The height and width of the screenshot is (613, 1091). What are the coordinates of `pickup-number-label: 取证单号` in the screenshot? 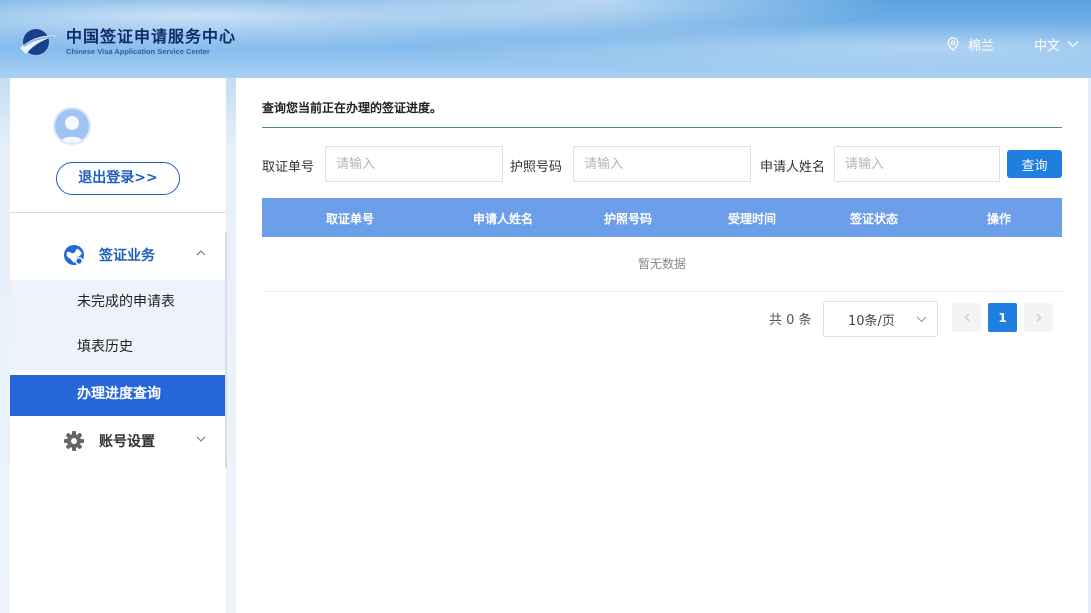 It's located at (288, 167).